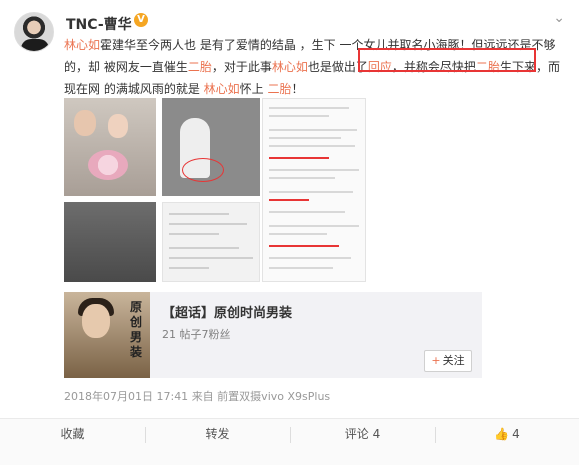 The width and height of the screenshot is (579, 465). I want to click on like-button: 👍 4, so click(507, 442).